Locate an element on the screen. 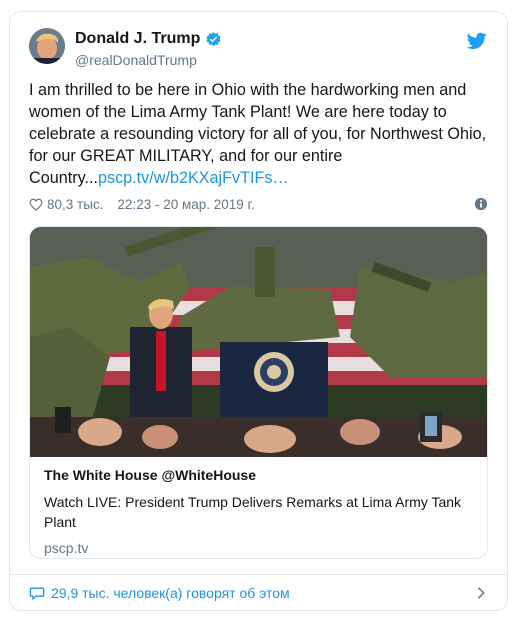 This screenshot has width=519, height=624. conversation-footer: 29,9 тыс. человек(а) говорят об этом is located at coordinates (258, 593).